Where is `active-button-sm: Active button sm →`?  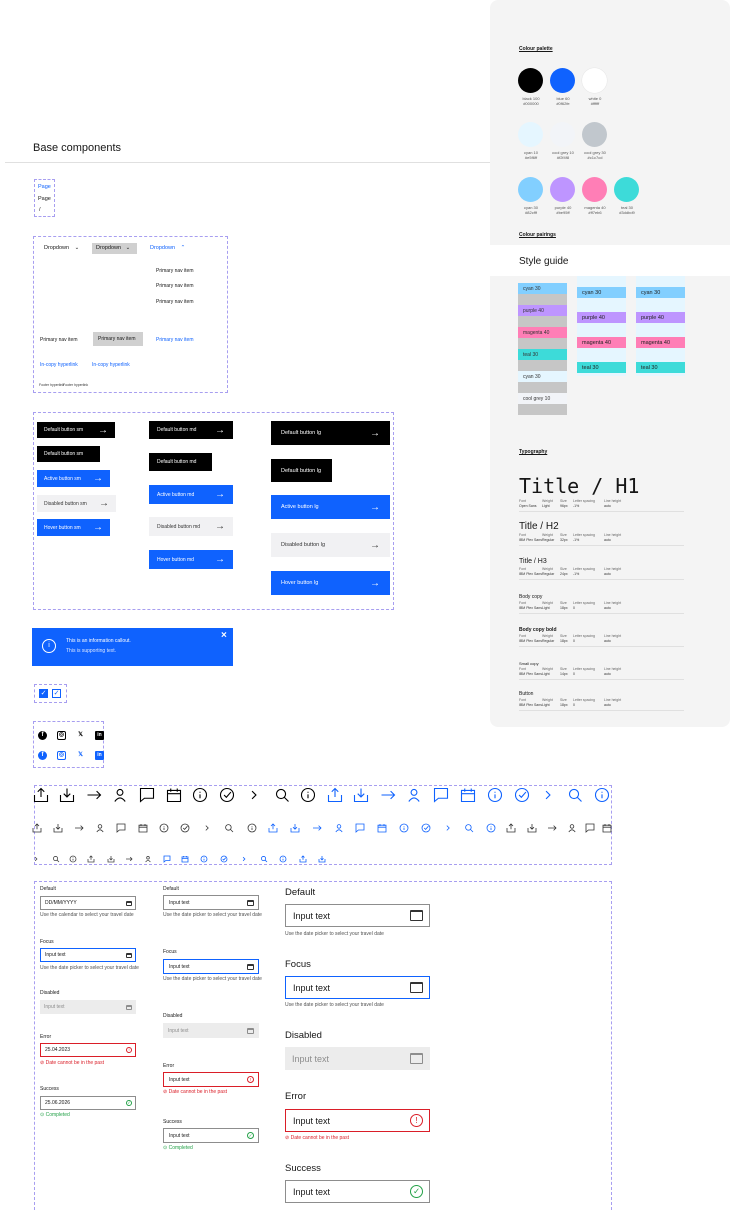 active-button-sm: Active button sm → is located at coordinates (73, 478).